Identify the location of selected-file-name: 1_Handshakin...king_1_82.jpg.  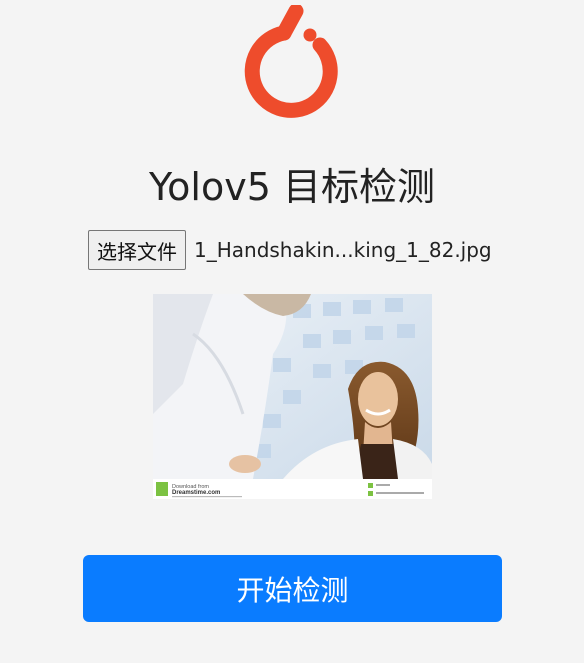
(343, 250).